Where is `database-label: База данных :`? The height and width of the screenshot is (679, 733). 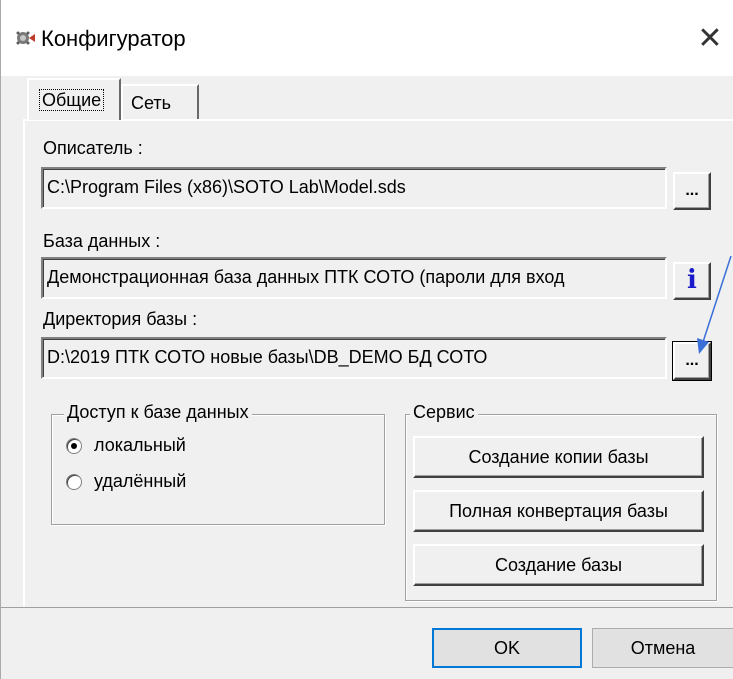 database-label: База данных : is located at coordinates (102, 241).